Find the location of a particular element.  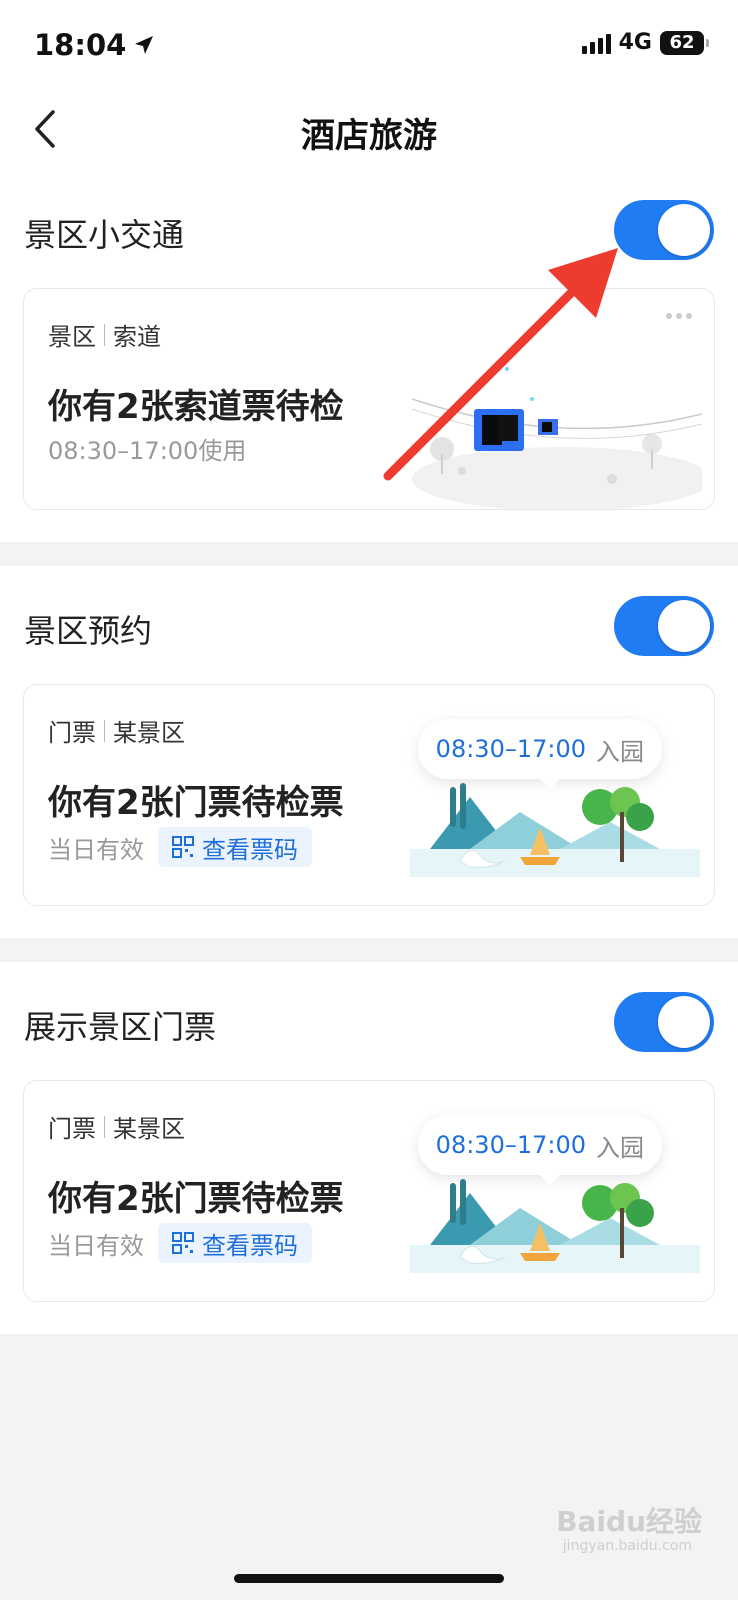

card-usage-time: 08:30–17:00使用 is located at coordinates (147, 451).